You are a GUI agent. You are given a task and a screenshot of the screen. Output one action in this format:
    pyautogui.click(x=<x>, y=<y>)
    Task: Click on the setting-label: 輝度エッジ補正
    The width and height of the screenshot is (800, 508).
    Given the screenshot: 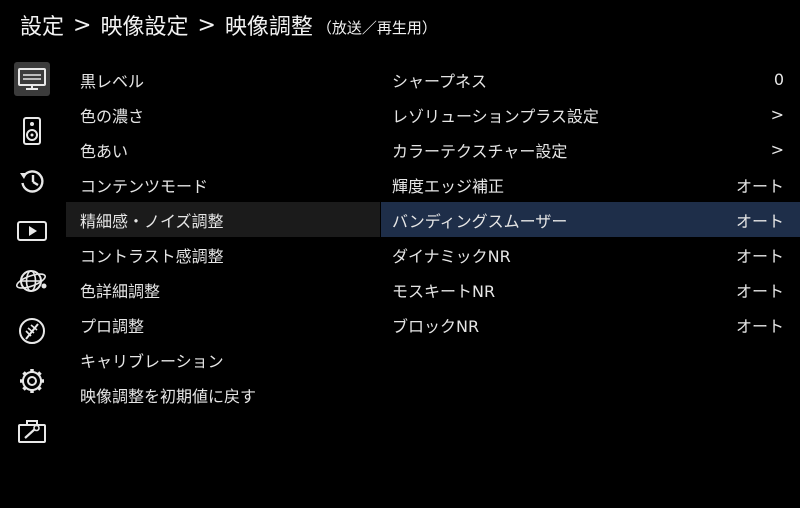 What is the action you would take?
    pyautogui.click(x=448, y=186)
    